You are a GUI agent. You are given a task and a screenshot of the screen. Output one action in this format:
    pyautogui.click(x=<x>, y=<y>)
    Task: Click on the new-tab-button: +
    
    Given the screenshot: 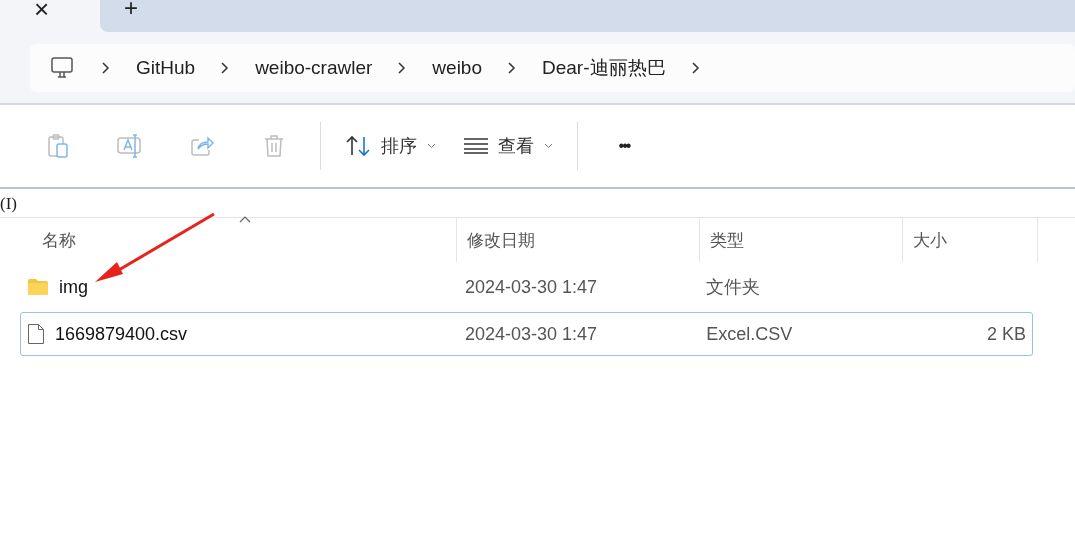 What is the action you would take?
    pyautogui.click(x=131, y=8)
    